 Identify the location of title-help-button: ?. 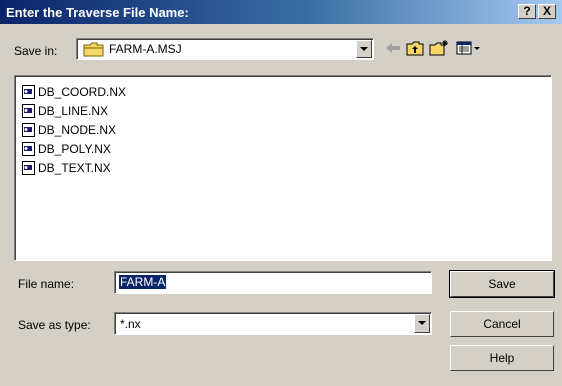
(527, 11).